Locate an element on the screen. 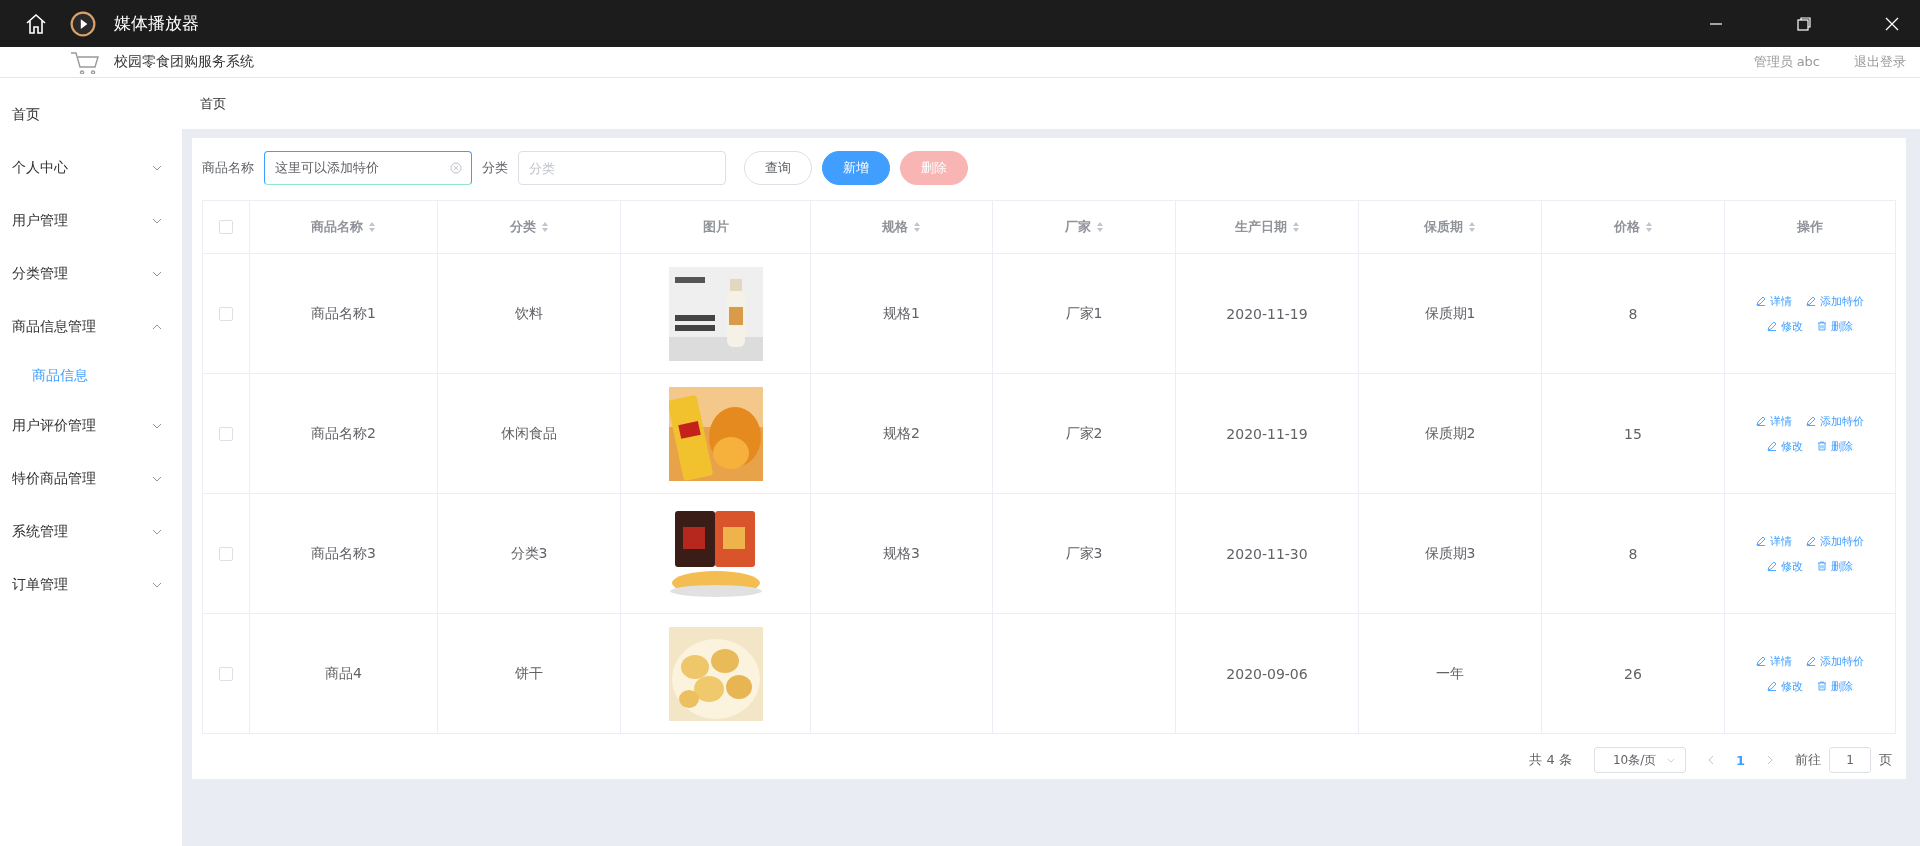 This screenshot has height=846, width=1920. spec-cell: 规格1 is located at coordinates (901, 313).